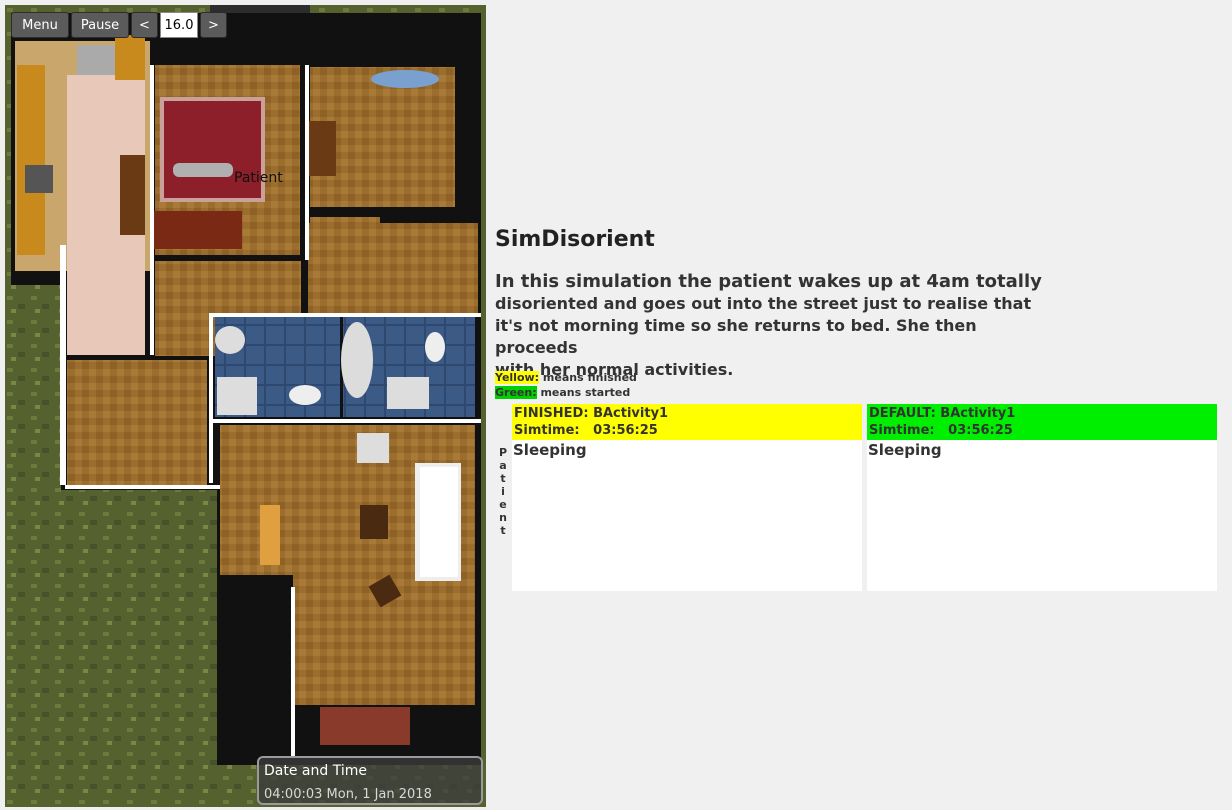  What do you see at coordinates (258, 178) in the screenshot?
I see `patient-label: Patient` at bounding box center [258, 178].